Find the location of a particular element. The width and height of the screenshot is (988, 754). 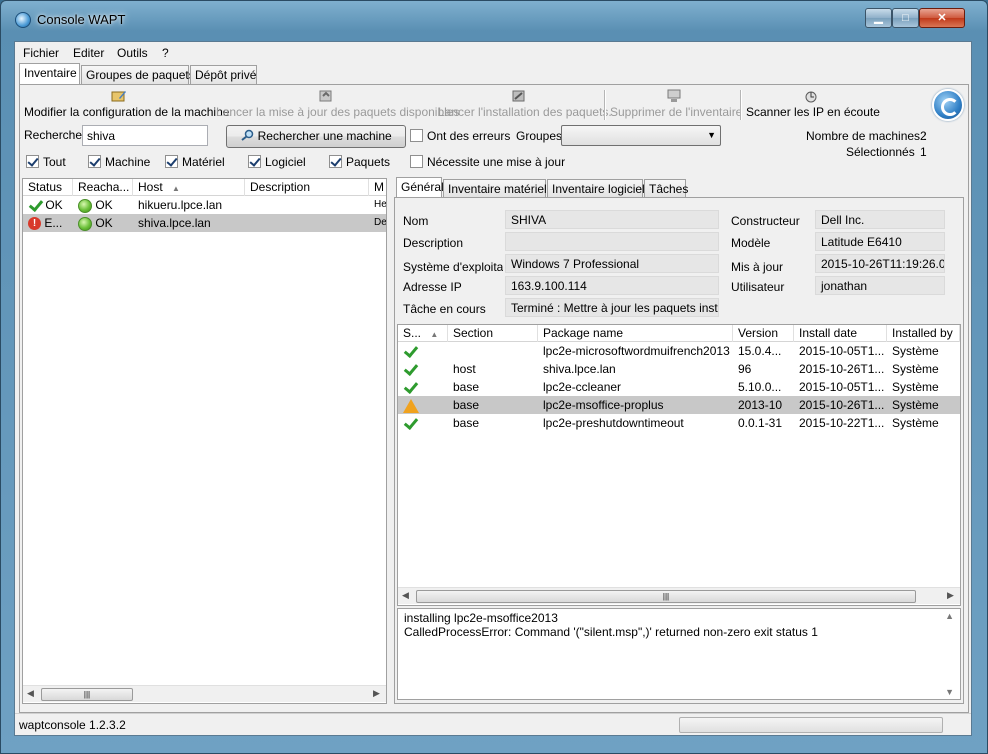

packages-horizontal-scrollbar: ◀ ||| ▶ is located at coordinates (679, 595).